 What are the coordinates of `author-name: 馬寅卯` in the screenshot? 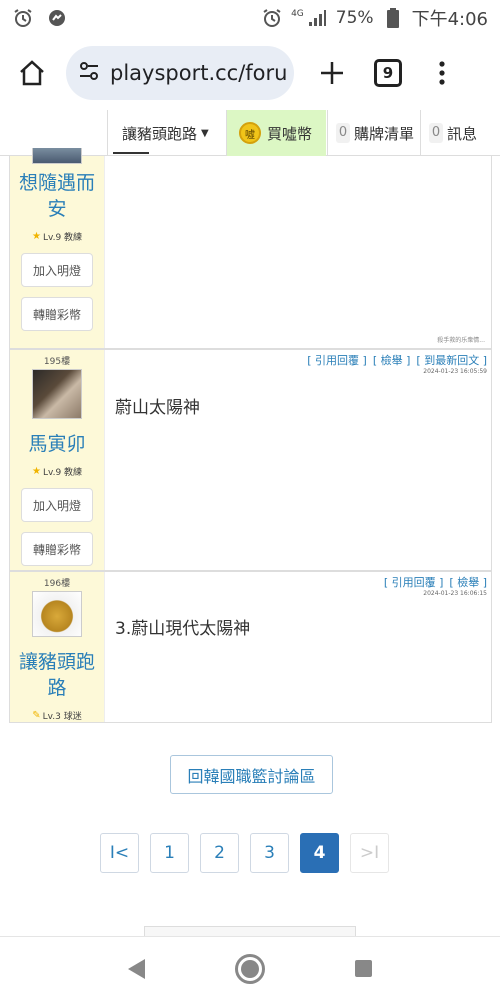 It's located at (56, 444).